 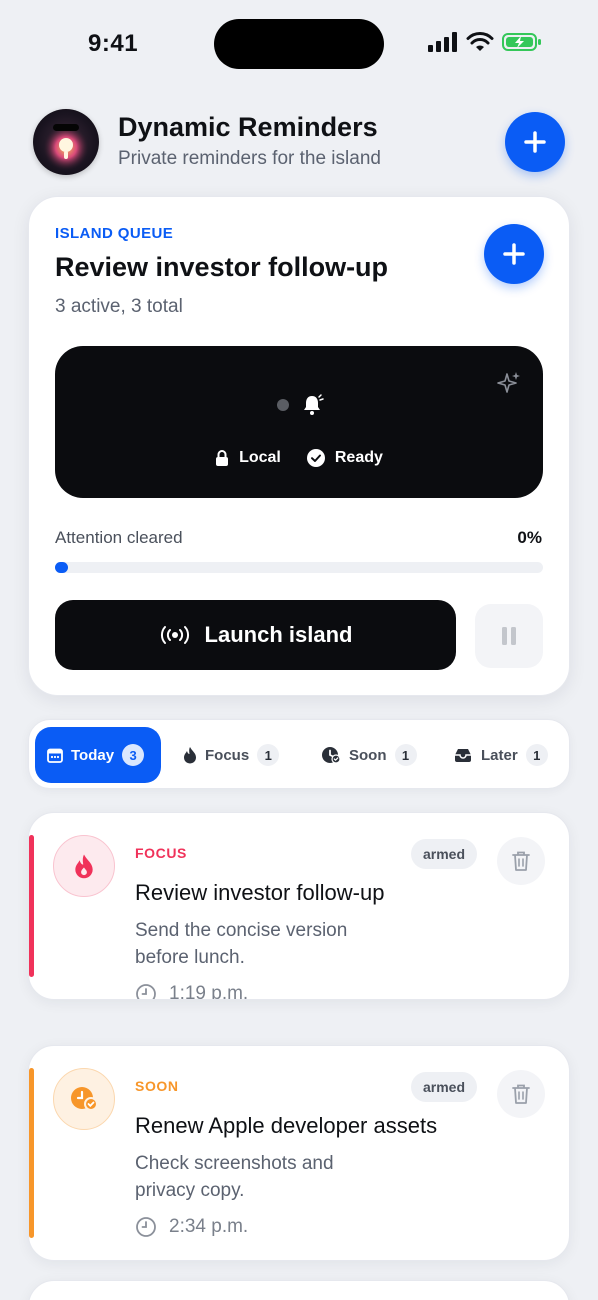 What do you see at coordinates (248, 127) in the screenshot?
I see `app-title: Dynamic Reminders` at bounding box center [248, 127].